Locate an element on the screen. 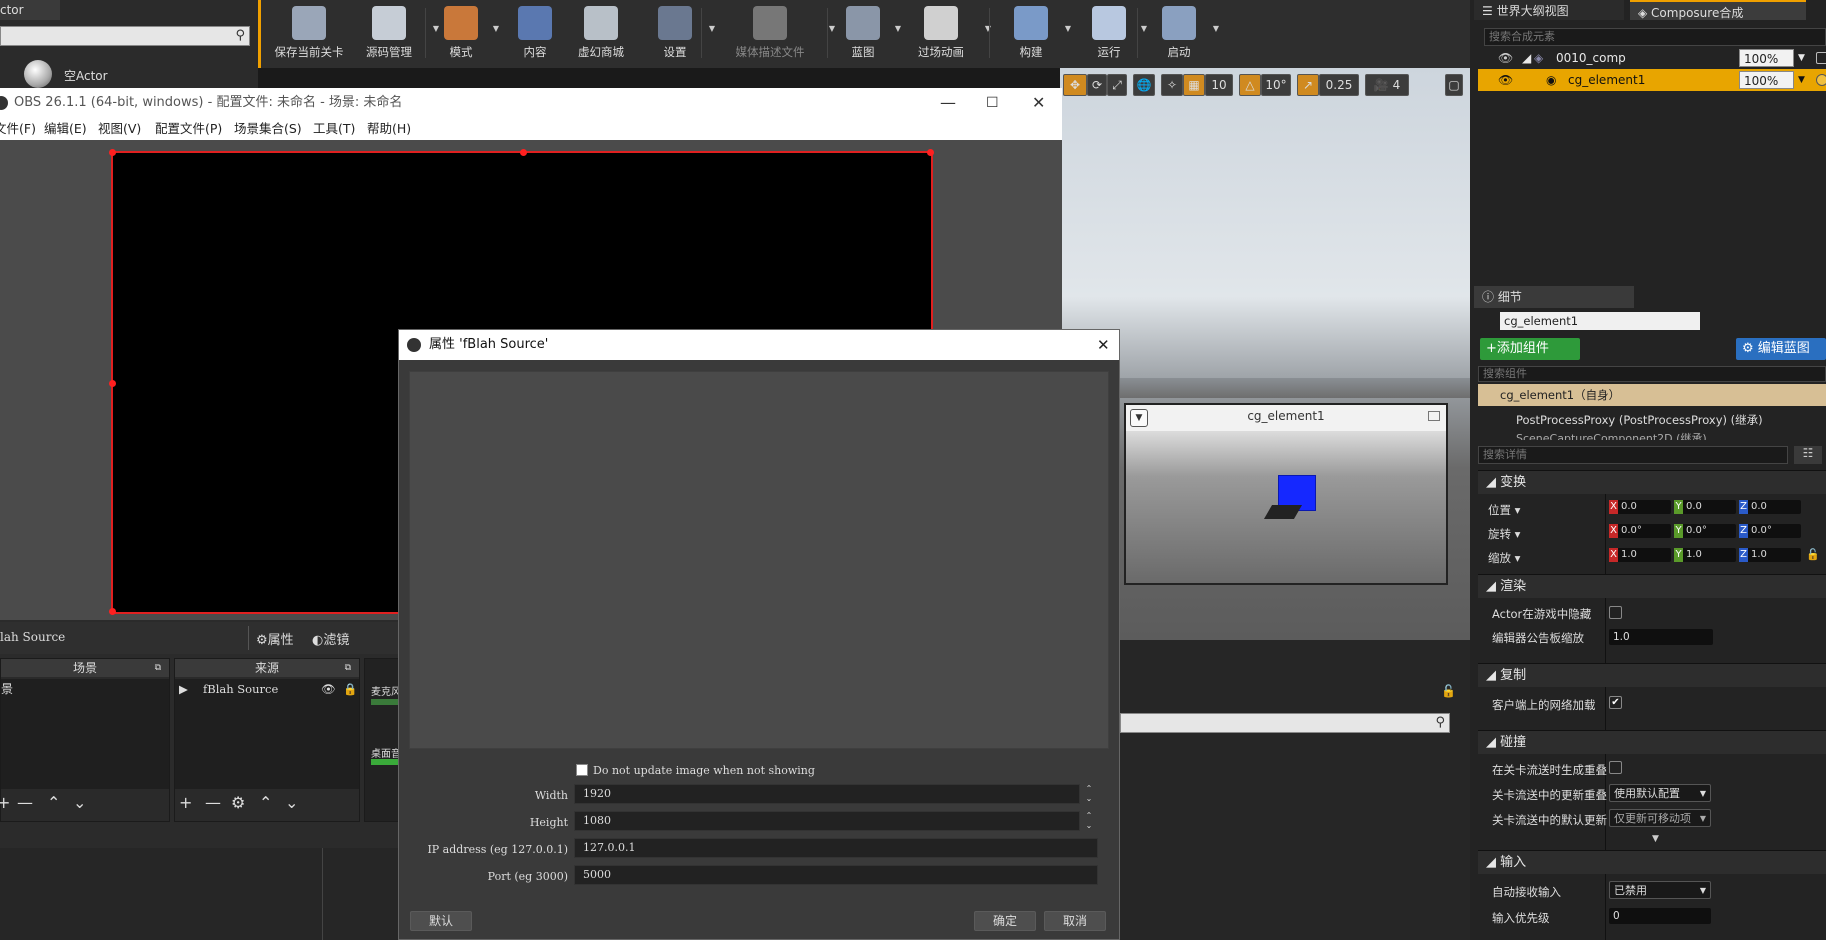 The height and width of the screenshot is (940, 1826). source-settings-icon: ⚙ is located at coordinates (238, 802).